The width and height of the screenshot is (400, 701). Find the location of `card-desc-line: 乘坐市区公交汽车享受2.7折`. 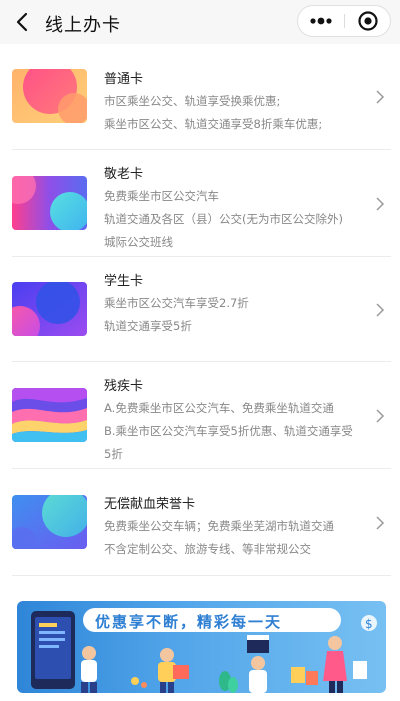

card-desc-line: 乘坐市区公交汽车享受2.7折 is located at coordinates (176, 303).